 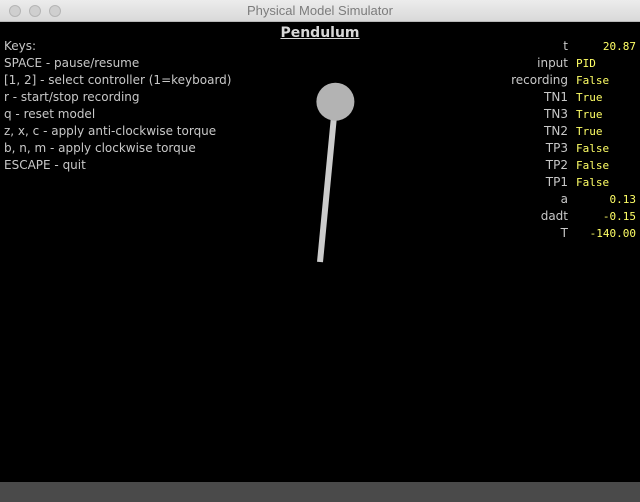 What do you see at coordinates (619, 46) in the screenshot?
I see `status-value: 20.87` at bounding box center [619, 46].